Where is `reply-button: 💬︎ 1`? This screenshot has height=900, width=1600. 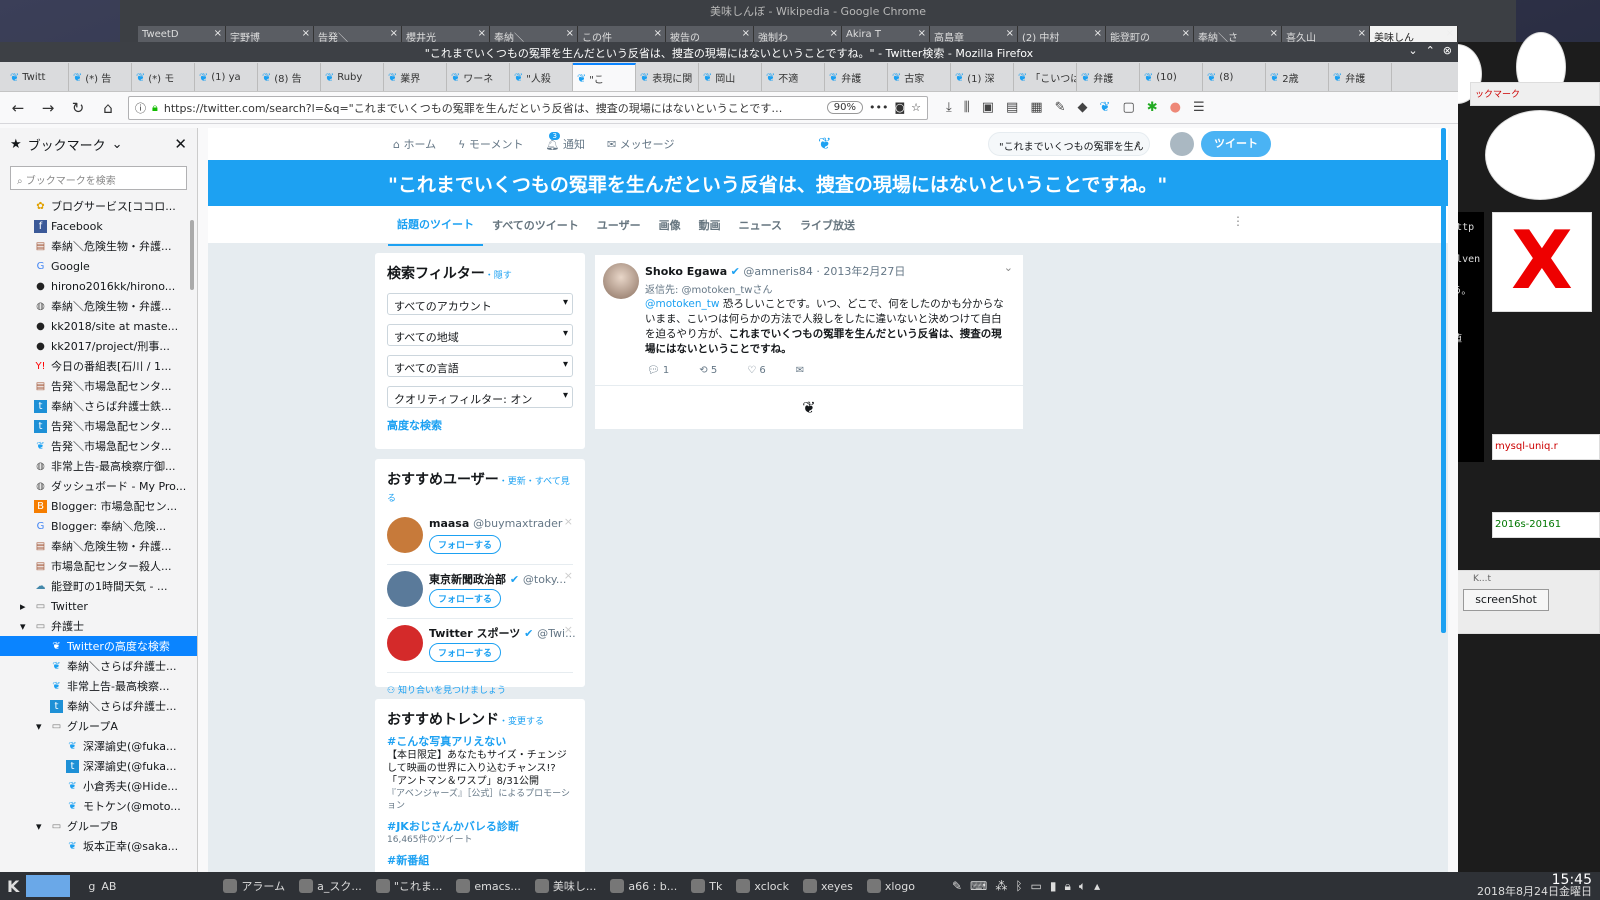 reply-button: 💬︎ 1 is located at coordinates (658, 370).